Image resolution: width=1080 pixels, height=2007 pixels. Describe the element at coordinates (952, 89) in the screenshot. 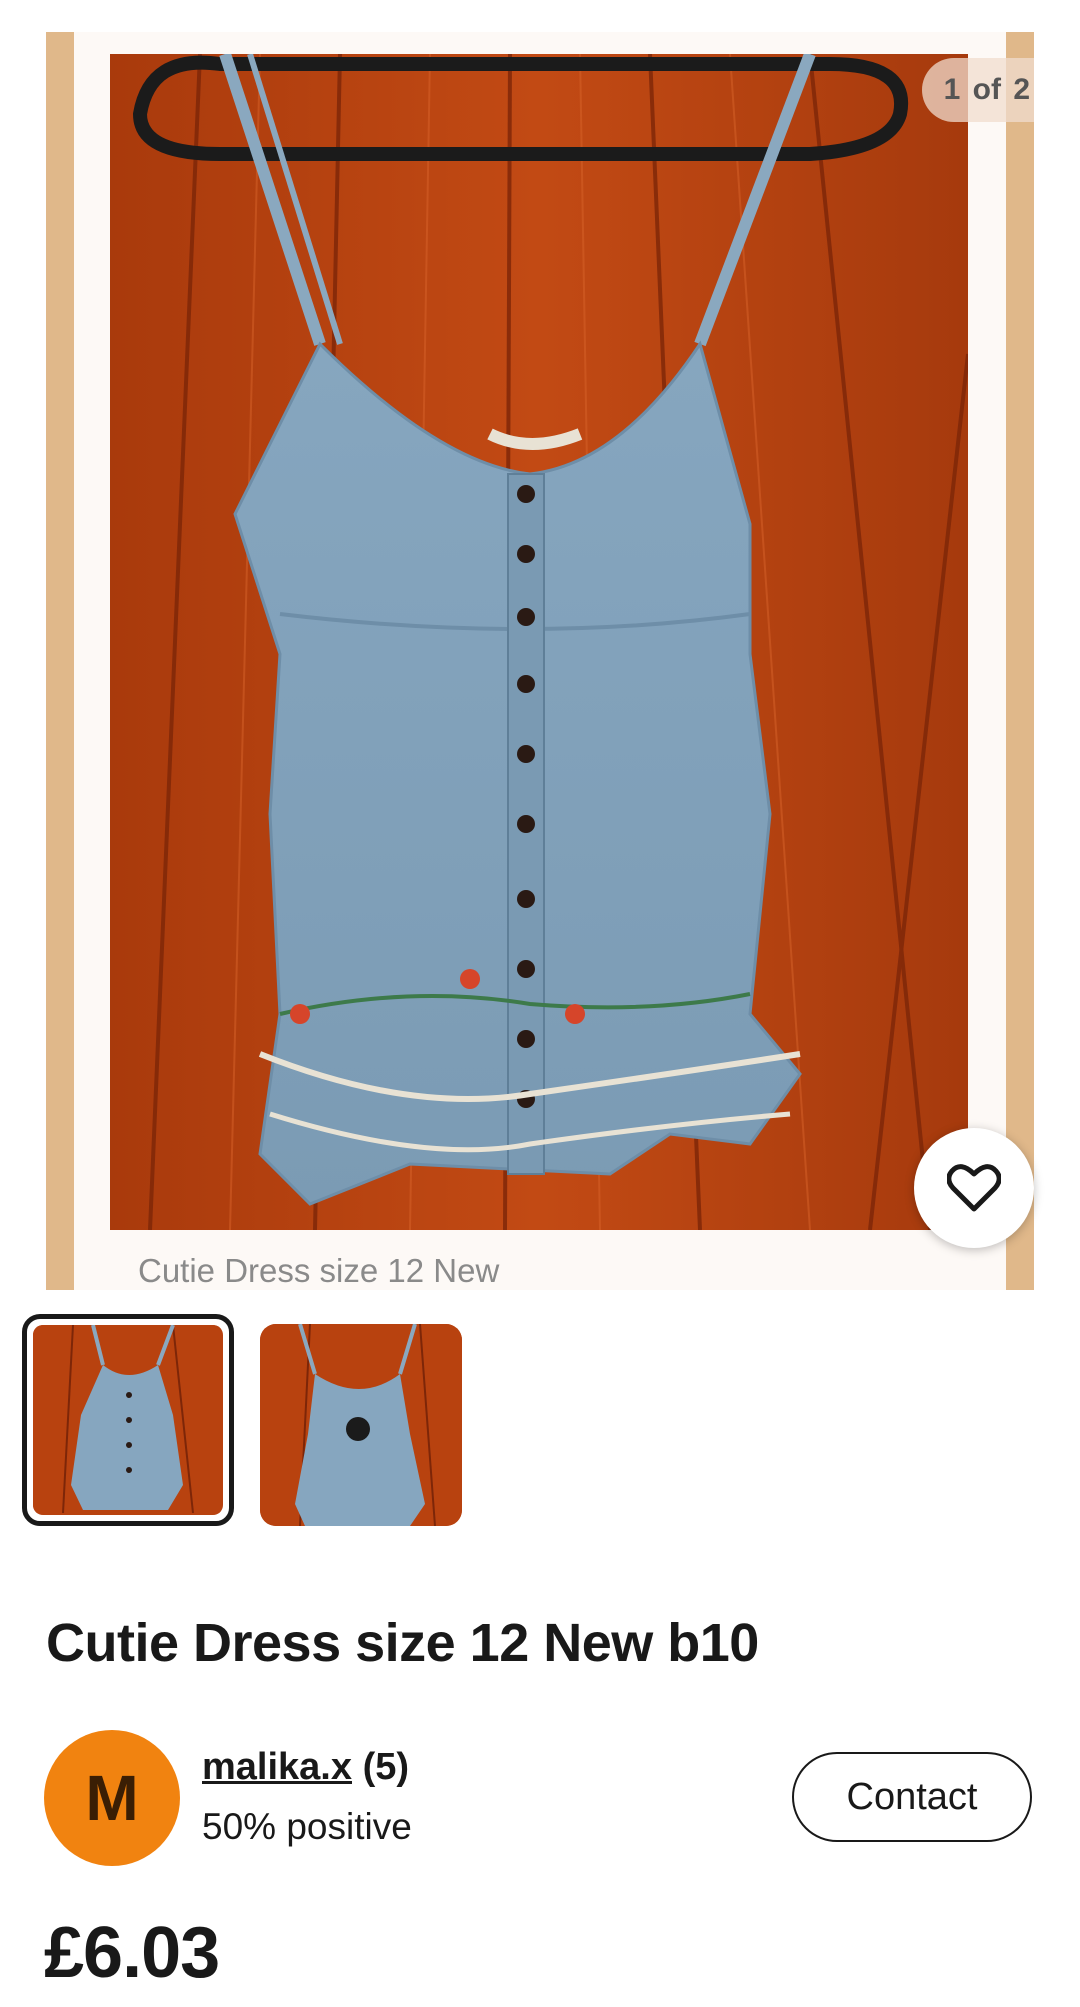

I see `counter-current: 1` at that location.